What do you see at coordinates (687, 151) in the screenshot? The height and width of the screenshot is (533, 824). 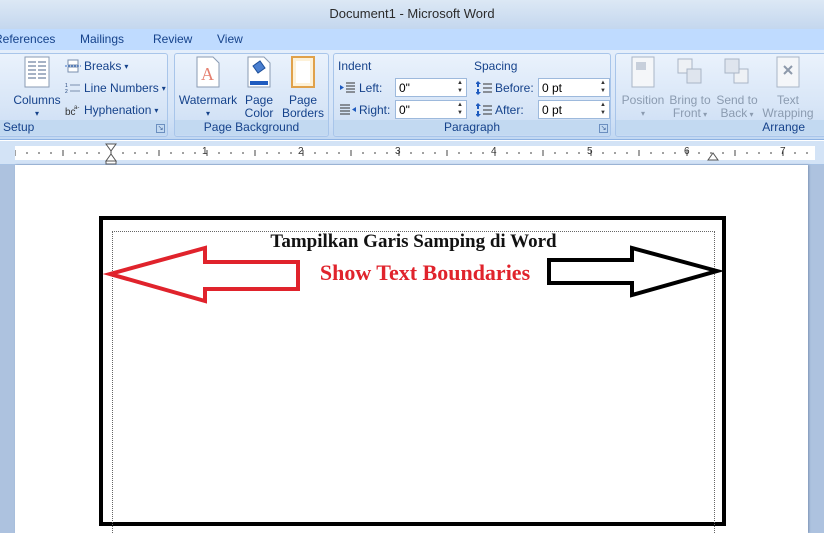 I see `ruler-number: 6` at bounding box center [687, 151].